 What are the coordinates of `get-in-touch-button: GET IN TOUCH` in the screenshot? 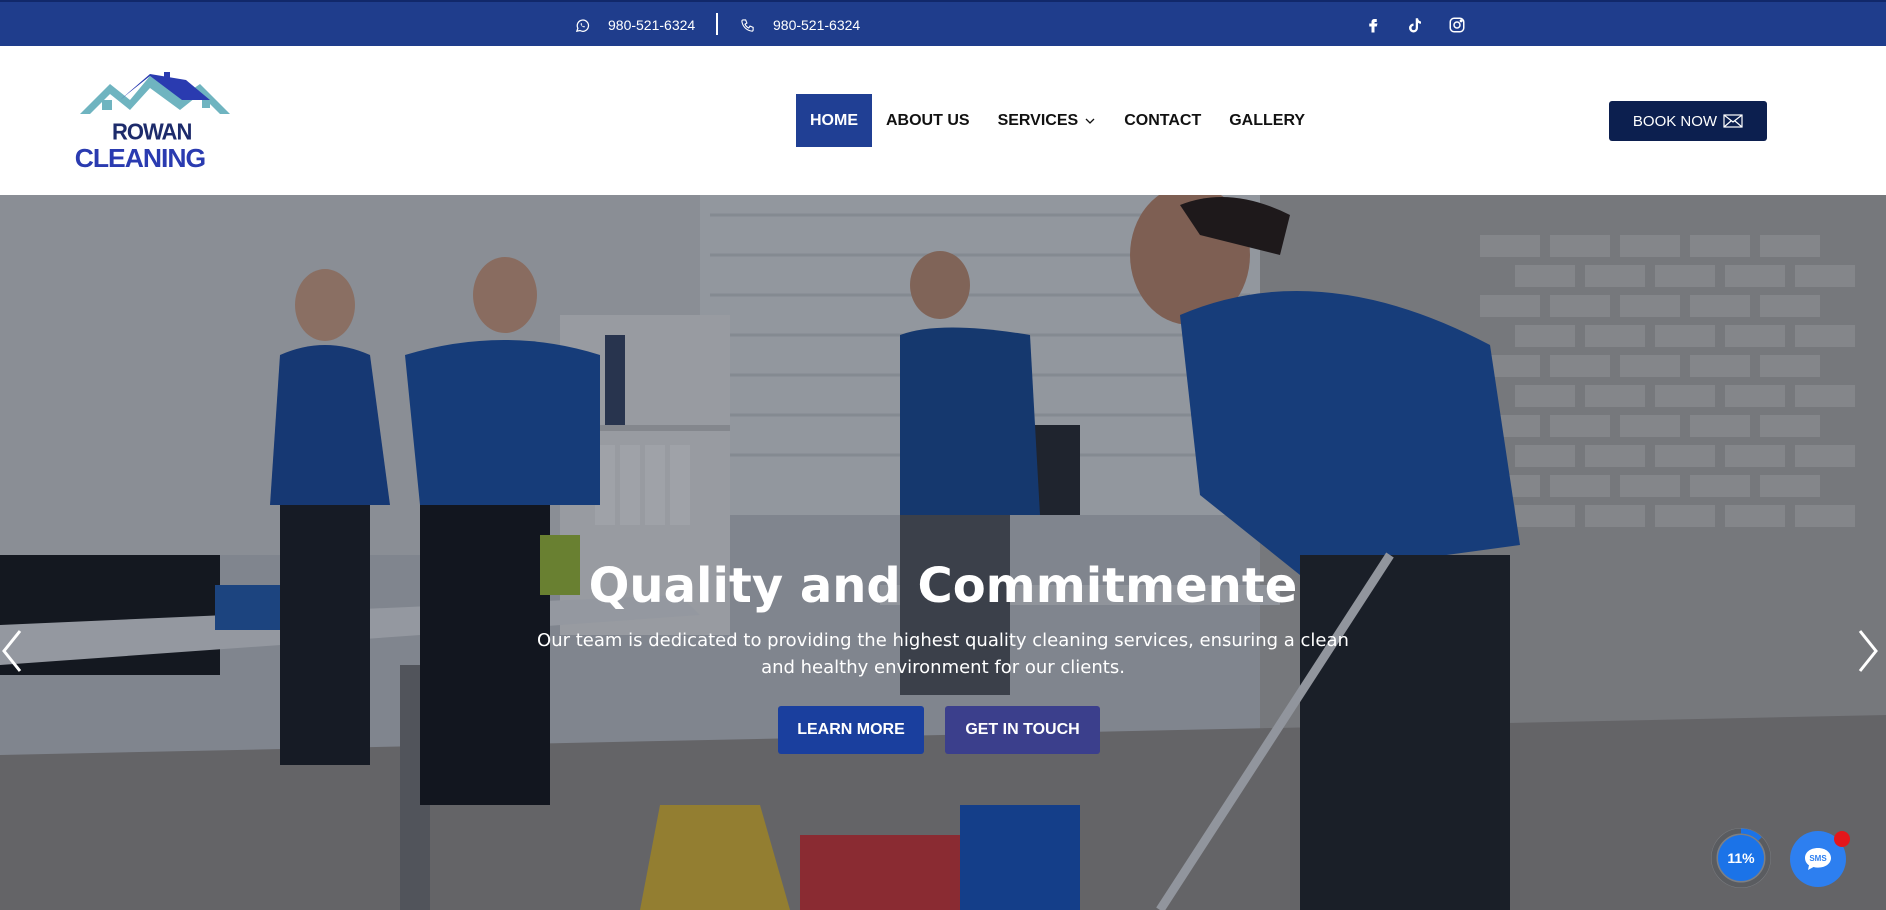 It's located at (1022, 730).